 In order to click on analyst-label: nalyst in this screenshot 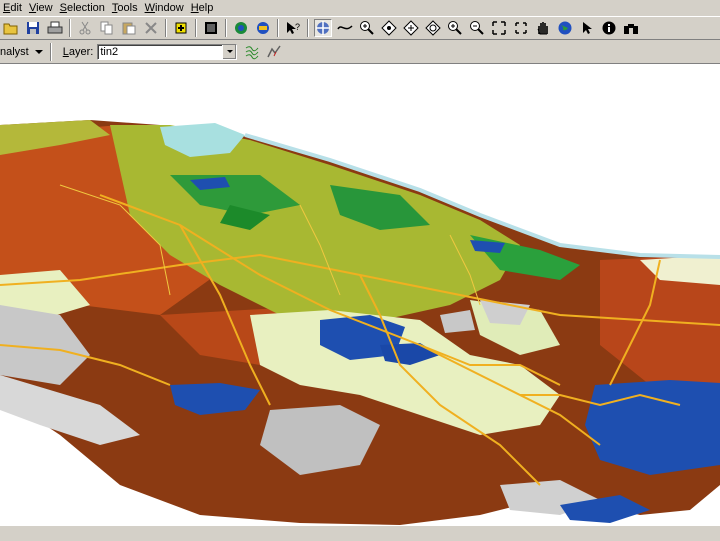, I will do `click(14, 51)`.